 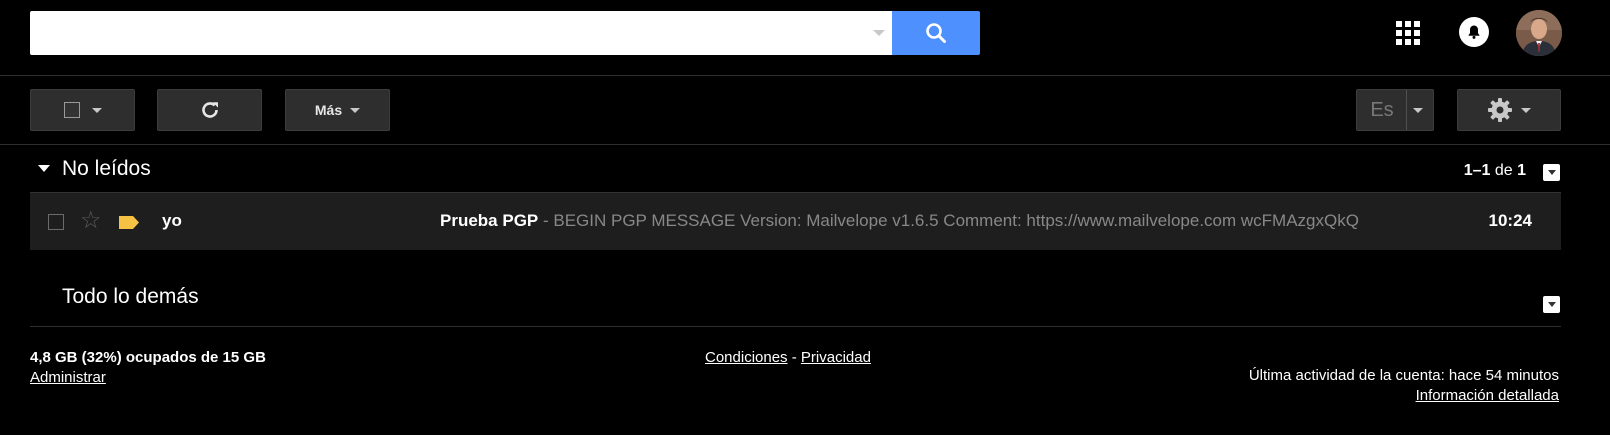 I want to click on input-tools-divider, so click(x=1406, y=110).